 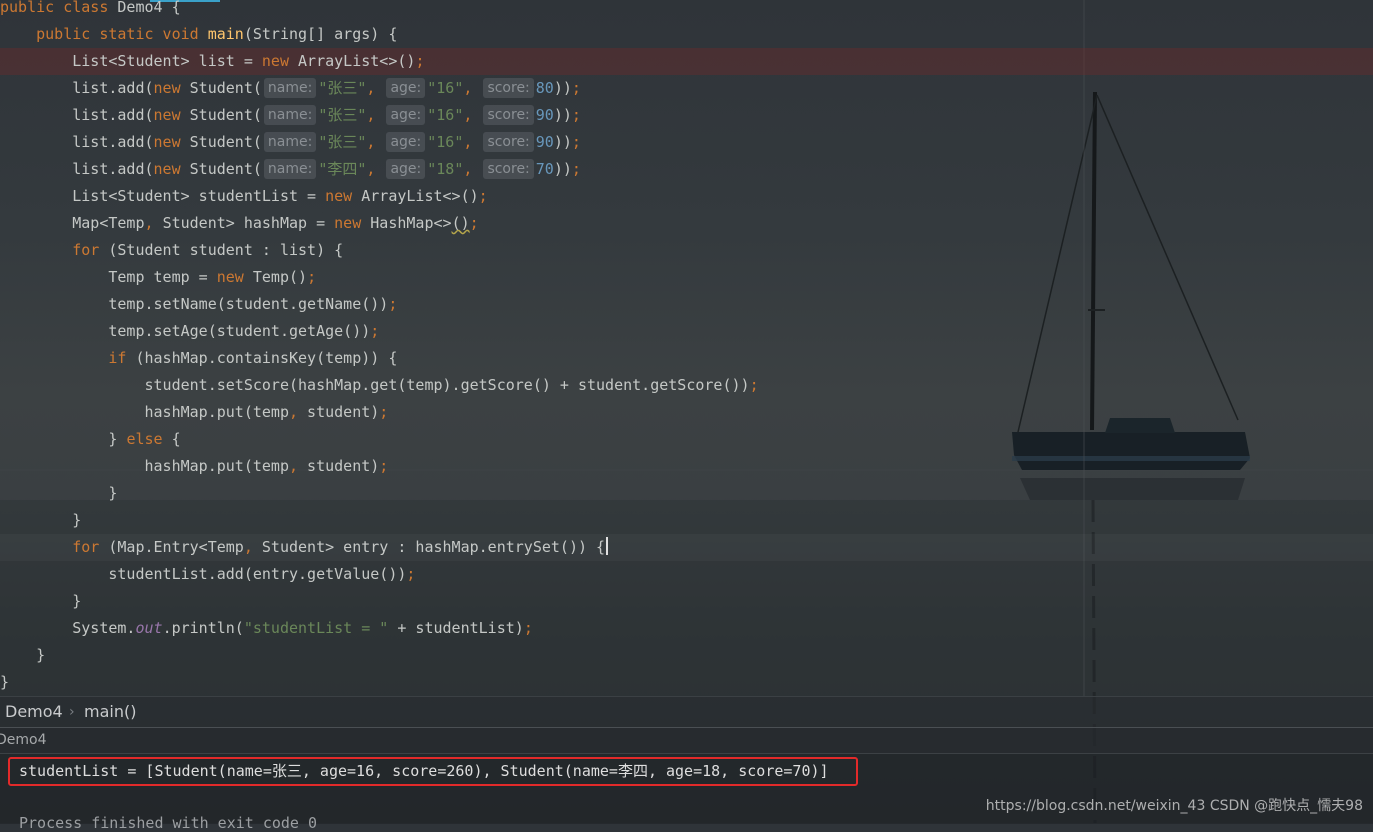 I want to click on text-cursor, so click(x=607, y=546).